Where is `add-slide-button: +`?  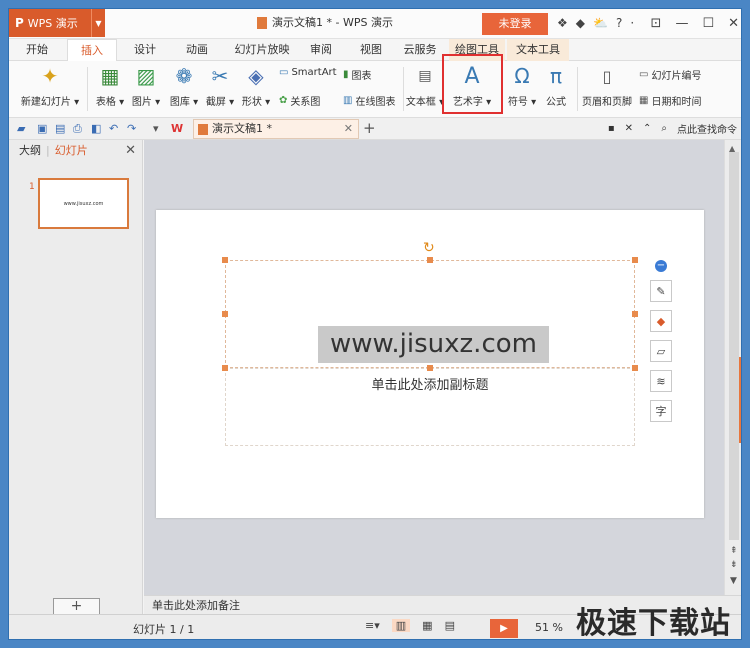 add-slide-button: + is located at coordinates (76, 606).